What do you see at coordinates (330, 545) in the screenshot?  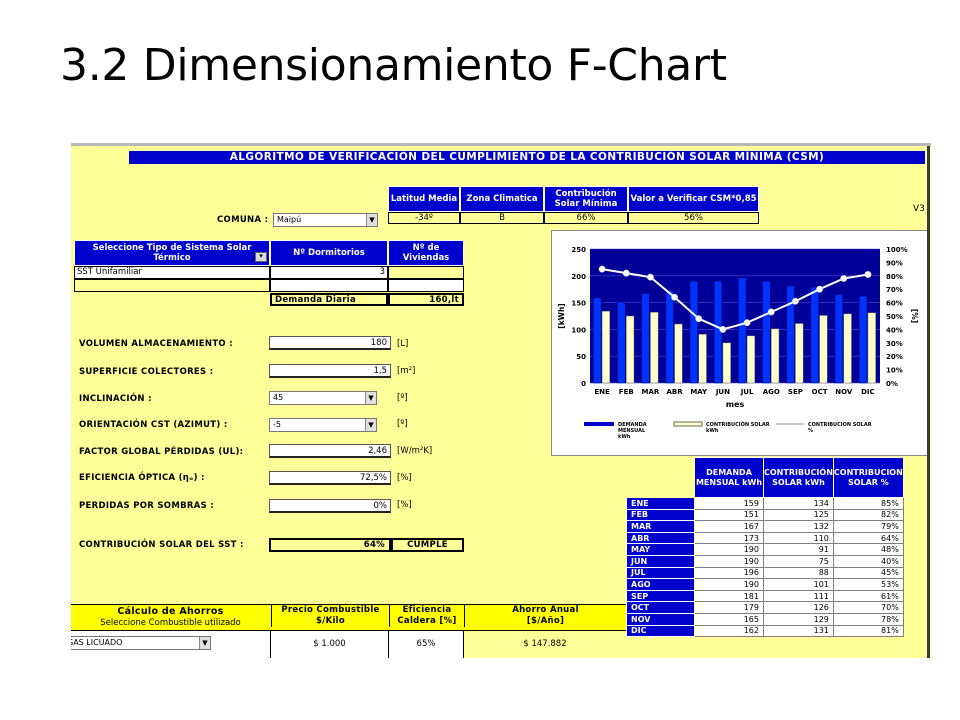 I see `contrib-value: 64%` at bounding box center [330, 545].